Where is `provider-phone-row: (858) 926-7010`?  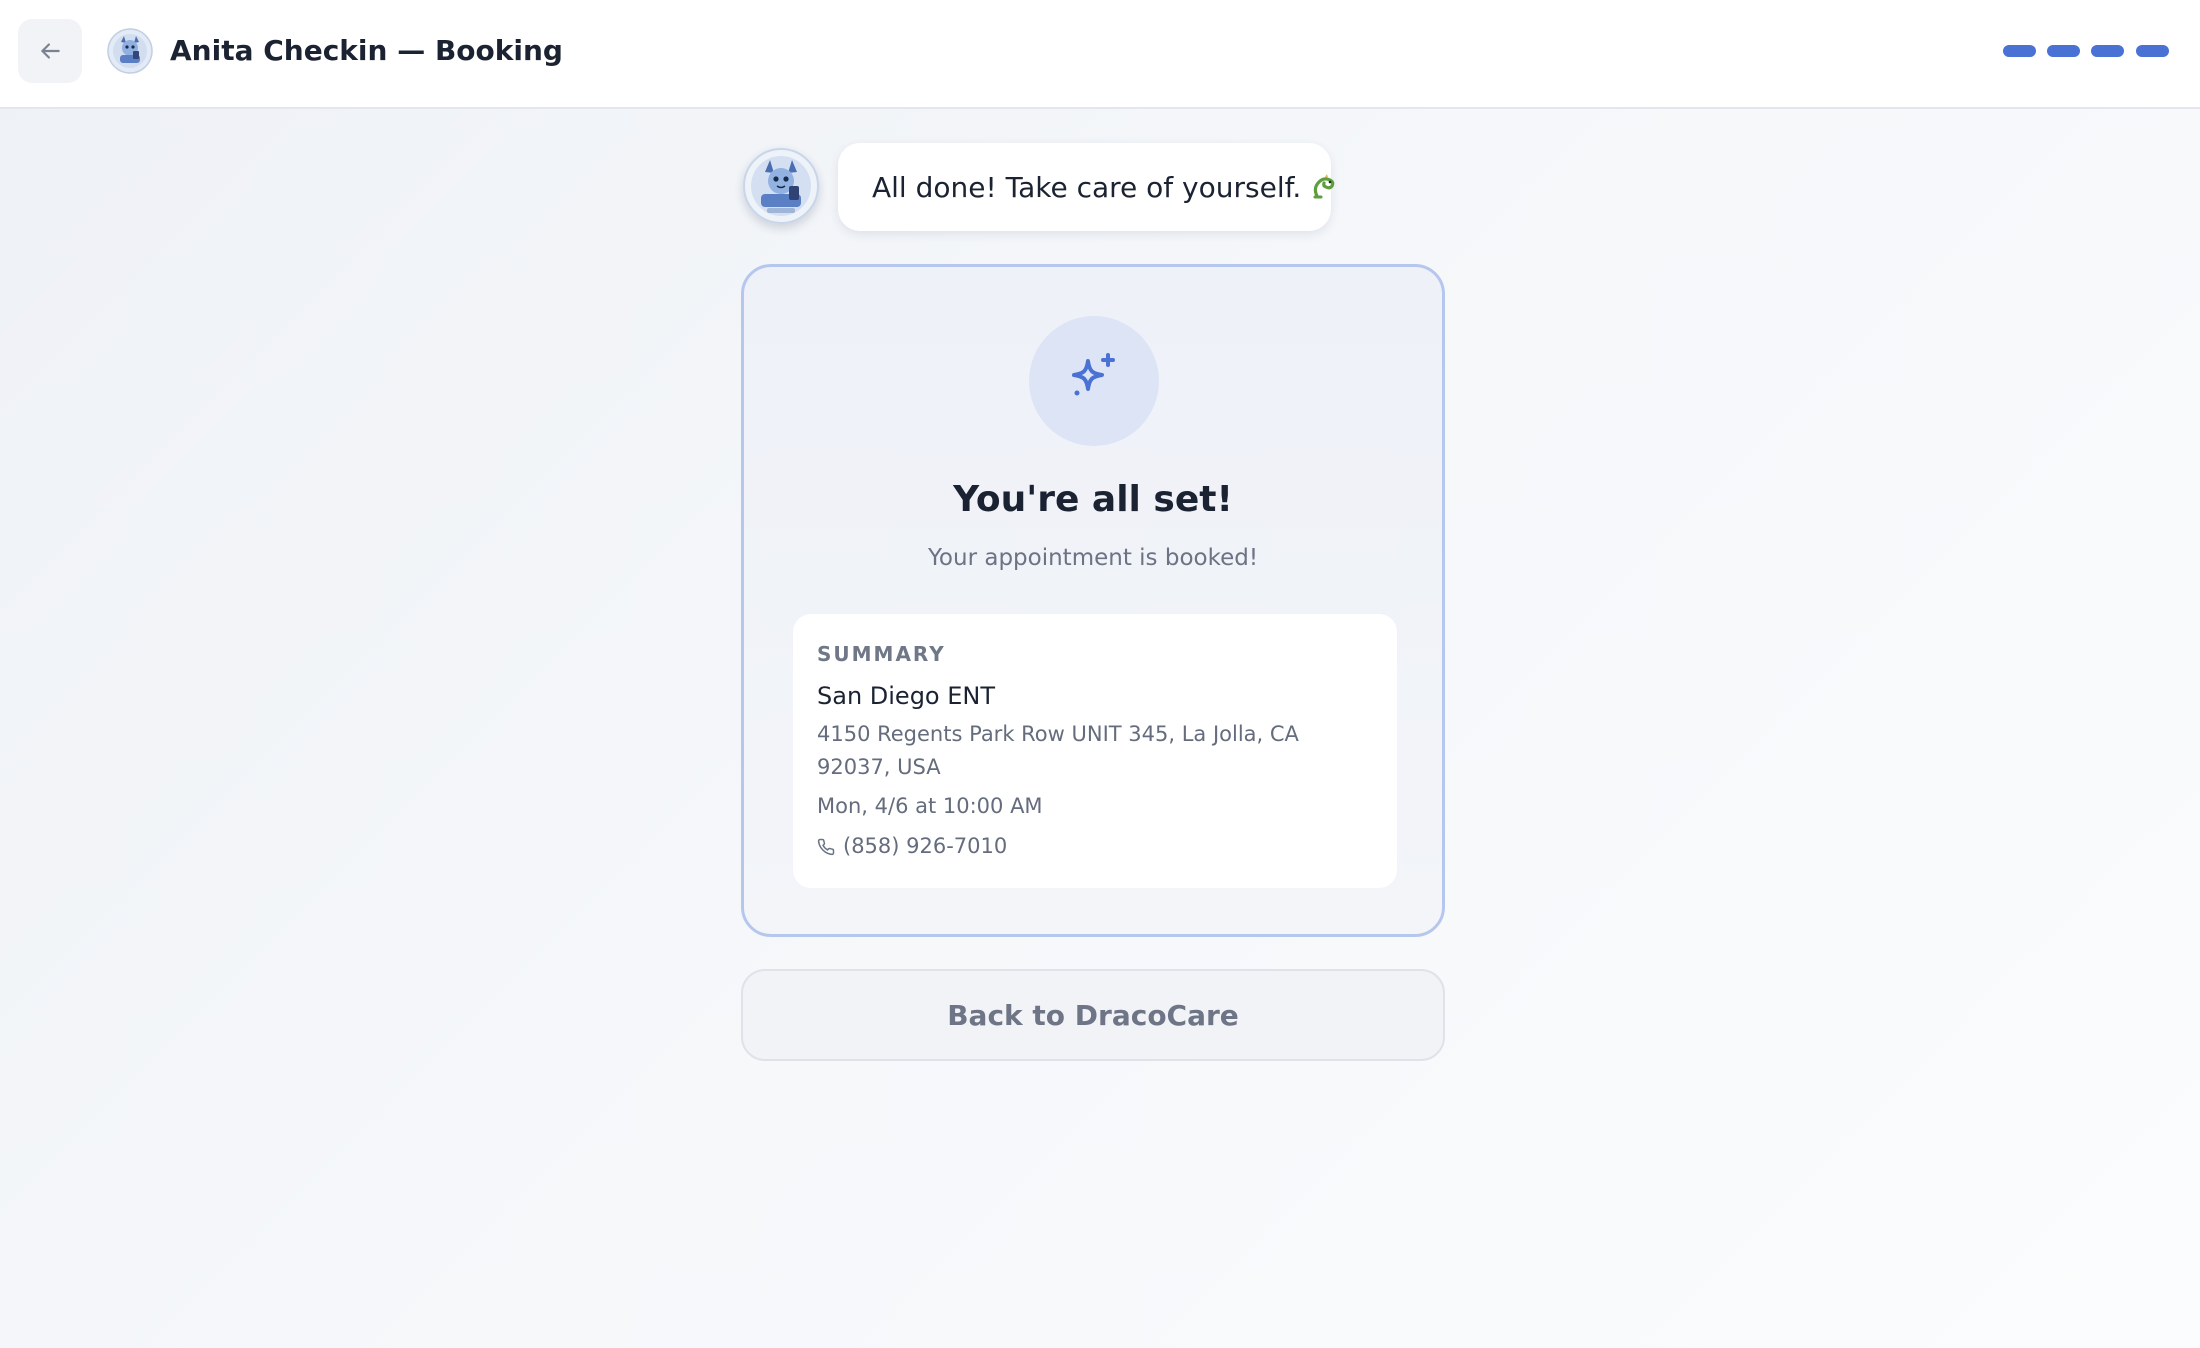 provider-phone-row: (858) 926-7010 is located at coordinates (1095, 846).